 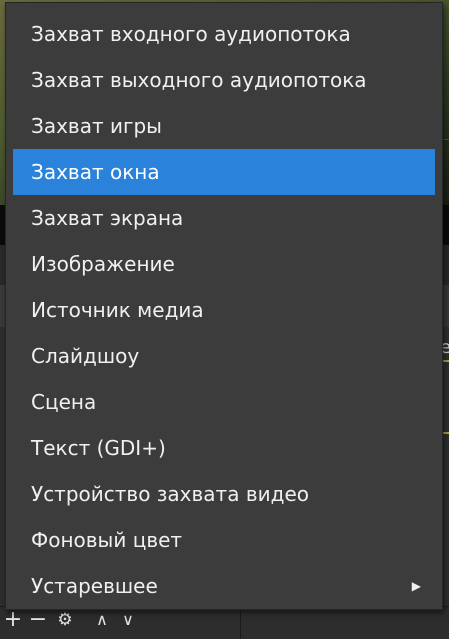 What do you see at coordinates (85, 356) in the screenshot?
I see `menu-item-label: Слайдшоу` at bounding box center [85, 356].